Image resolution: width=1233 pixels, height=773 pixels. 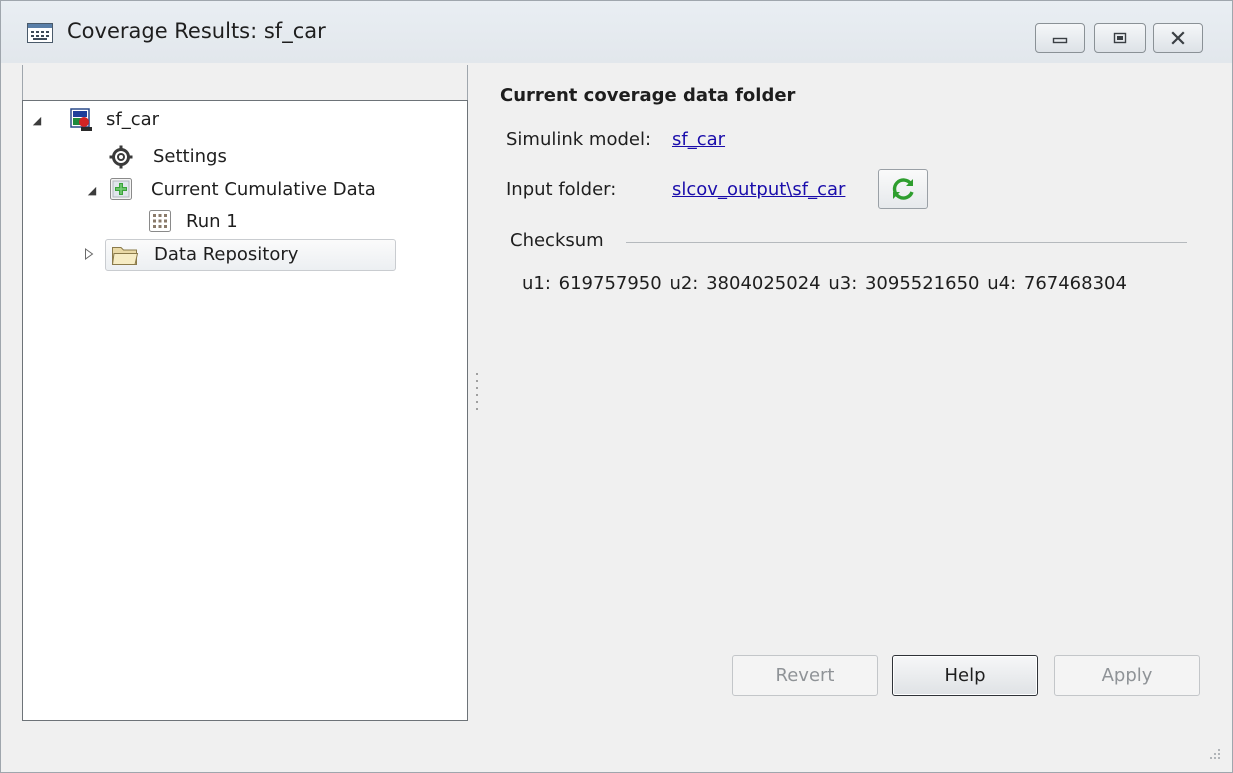 I want to click on tree-header, so click(x=245, y=83).